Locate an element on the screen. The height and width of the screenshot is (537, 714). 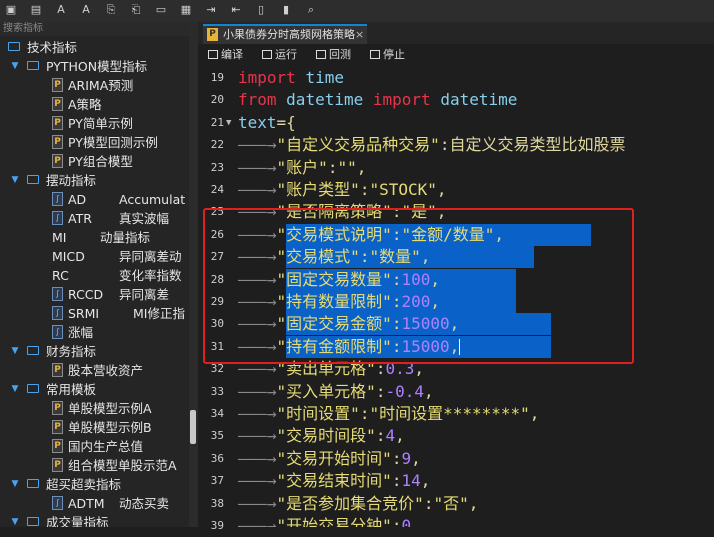
tree-item-desc: MI修正指 is located at coordinates (159, 313).